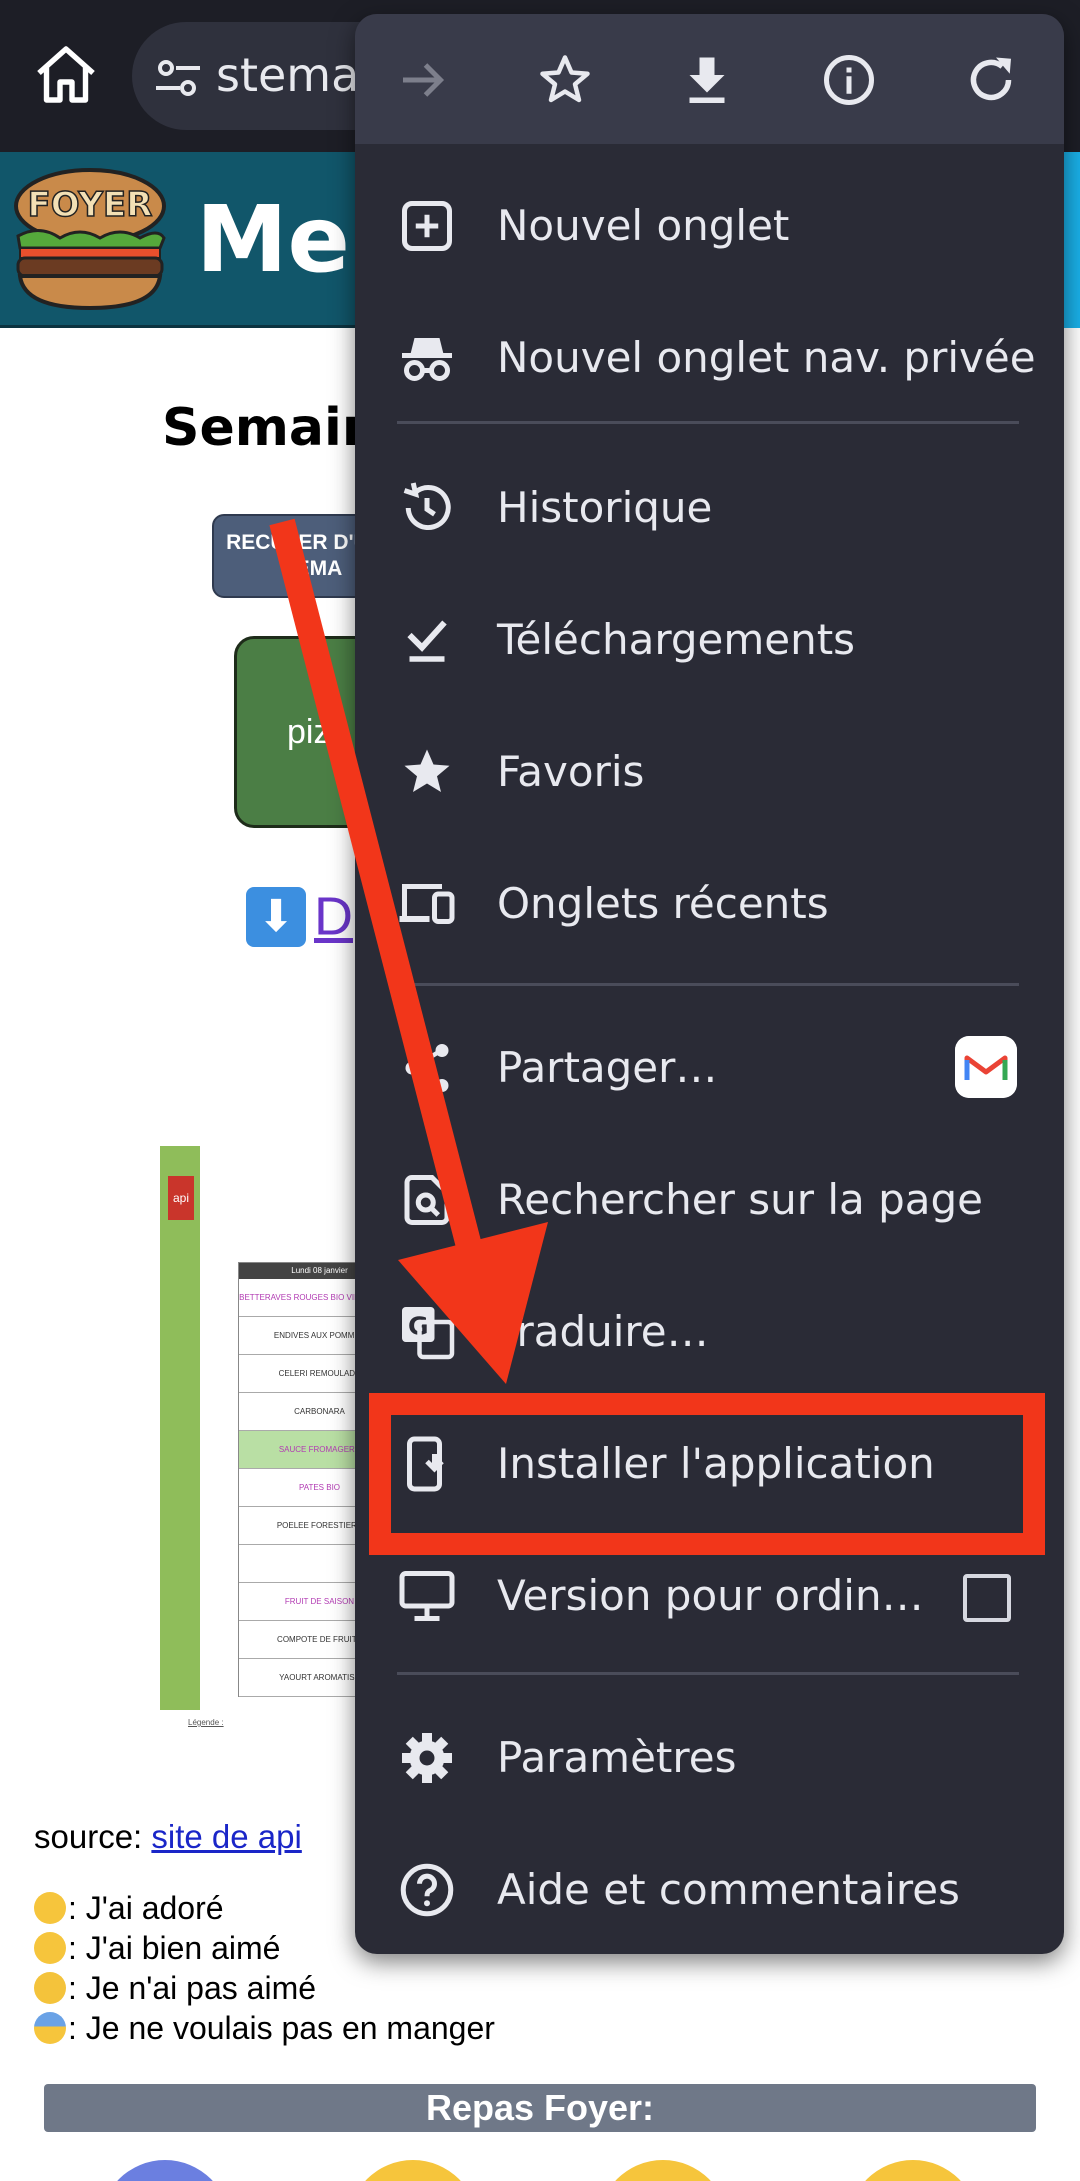 The image size is (1080, 2181). What do you see at coordinates (709, 772) in the screenshot?
I see `menu-item-bookmarks: Favoris` at bounding box center [709, 772].